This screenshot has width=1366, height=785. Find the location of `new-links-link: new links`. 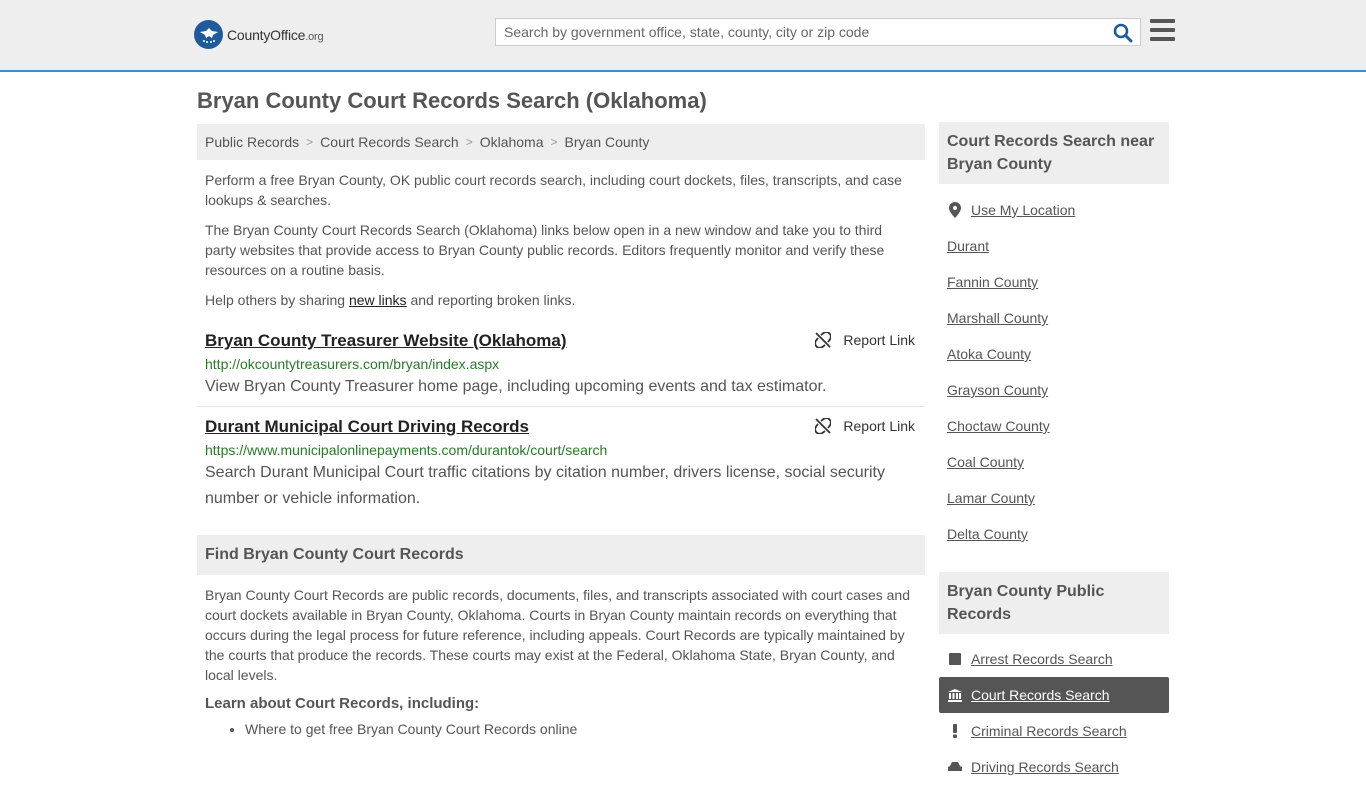

new-links-link: new links is located at coordinates (378, 300).